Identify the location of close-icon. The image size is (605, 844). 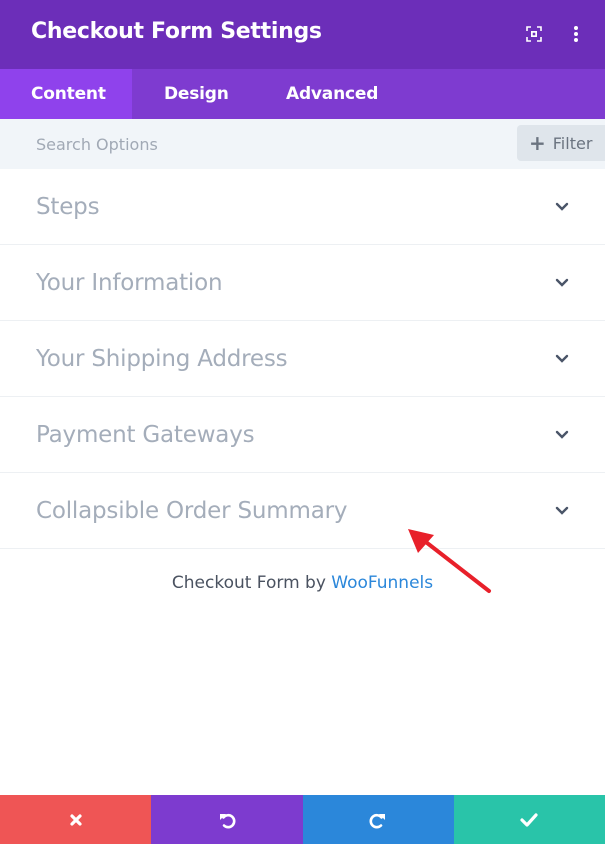
(76, 819).